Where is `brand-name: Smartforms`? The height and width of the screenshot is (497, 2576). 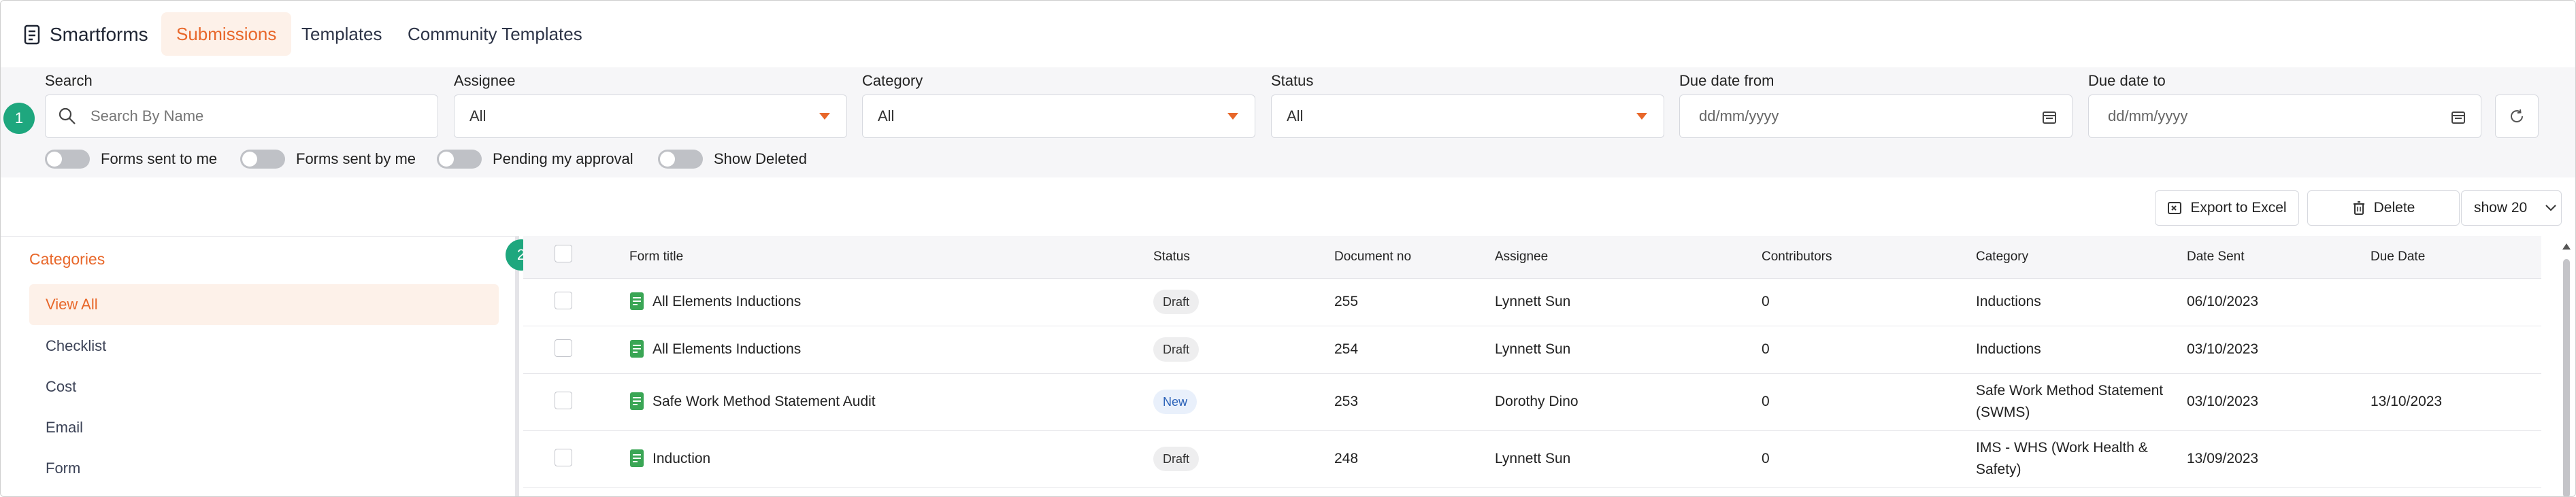 brand-name: Smartforms is located at coordinates (99, 34).